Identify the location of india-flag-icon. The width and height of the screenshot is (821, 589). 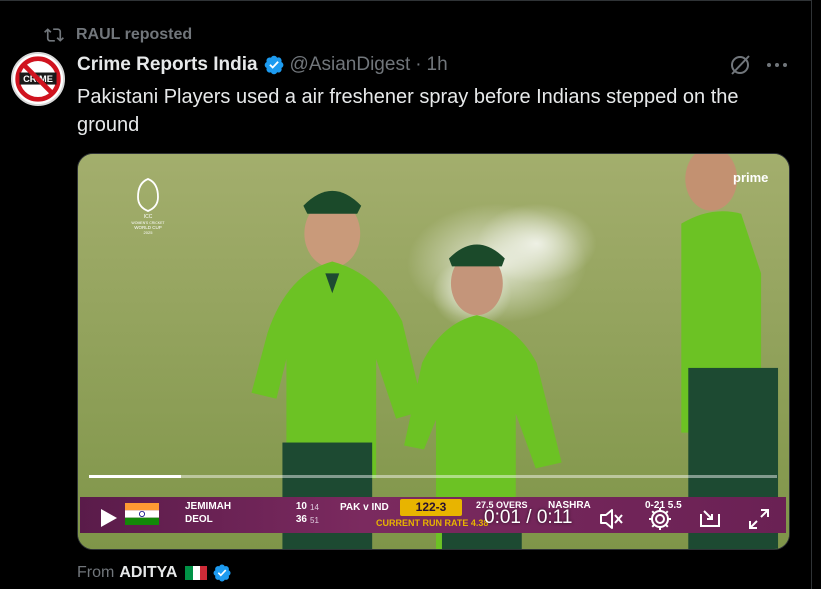
(142, 514).